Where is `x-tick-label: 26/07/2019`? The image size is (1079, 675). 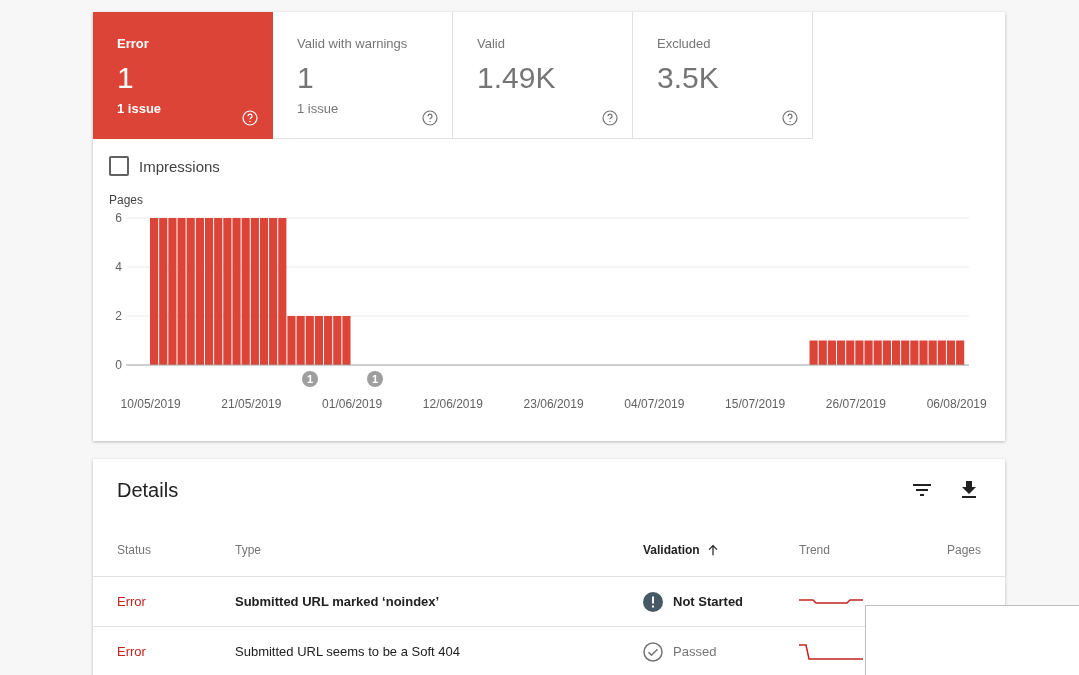 x-tick-label: 26/07/2019 is located at coordinates (855, 404).